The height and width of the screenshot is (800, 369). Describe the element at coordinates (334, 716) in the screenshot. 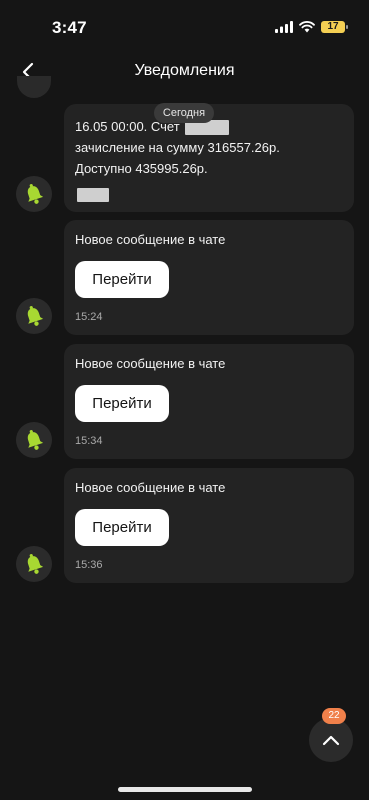

I see `unread-badge: 22` at that location.